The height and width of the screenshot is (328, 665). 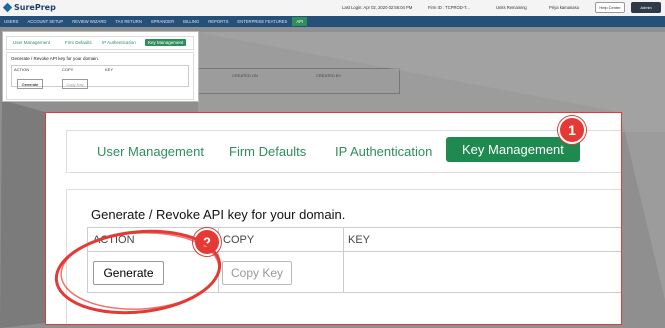 What do you see at coordinates (109, 69) in the screenshot?
I see `mini-col-key: KEY` at bounding box center [109, 69].